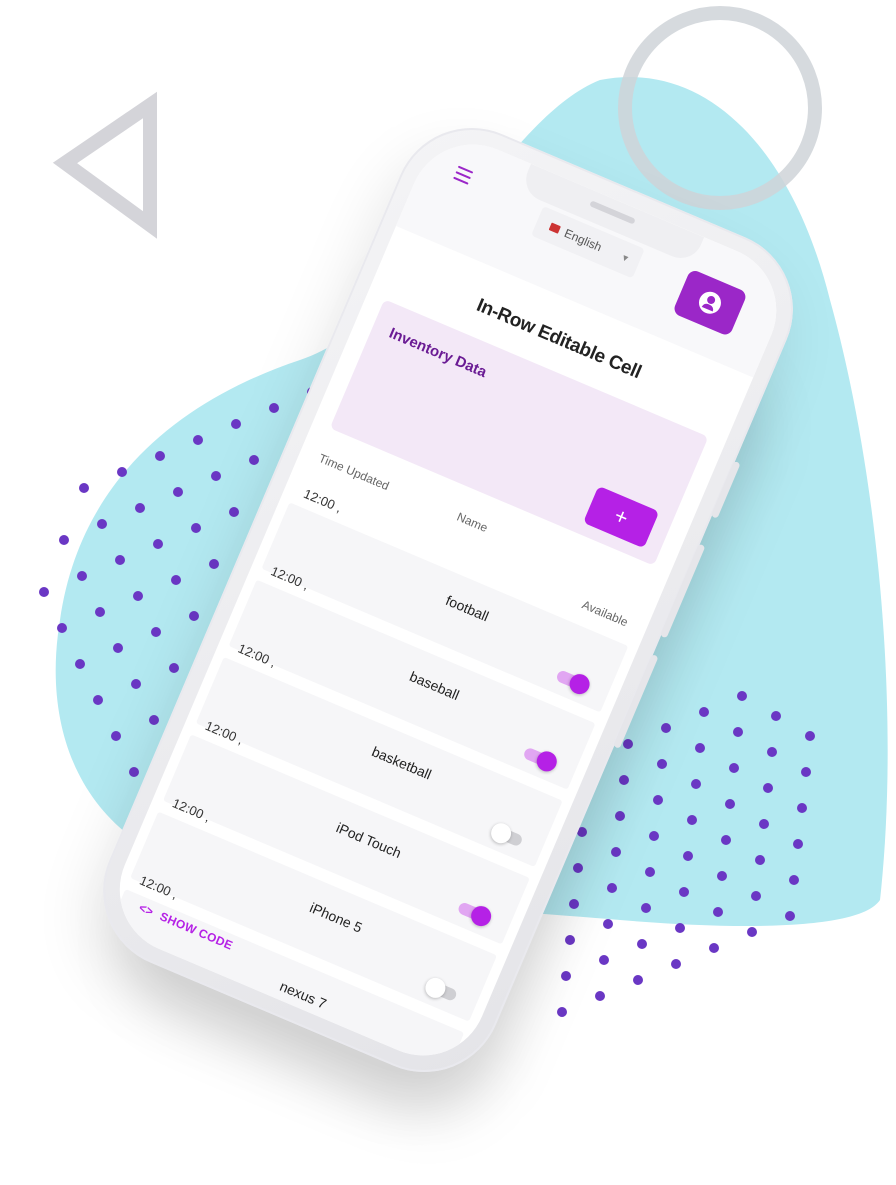  What do you see at coordinates (435, 686) in the screenshot?
I see `cell-name: baseball` at bounding box center [435, 686].